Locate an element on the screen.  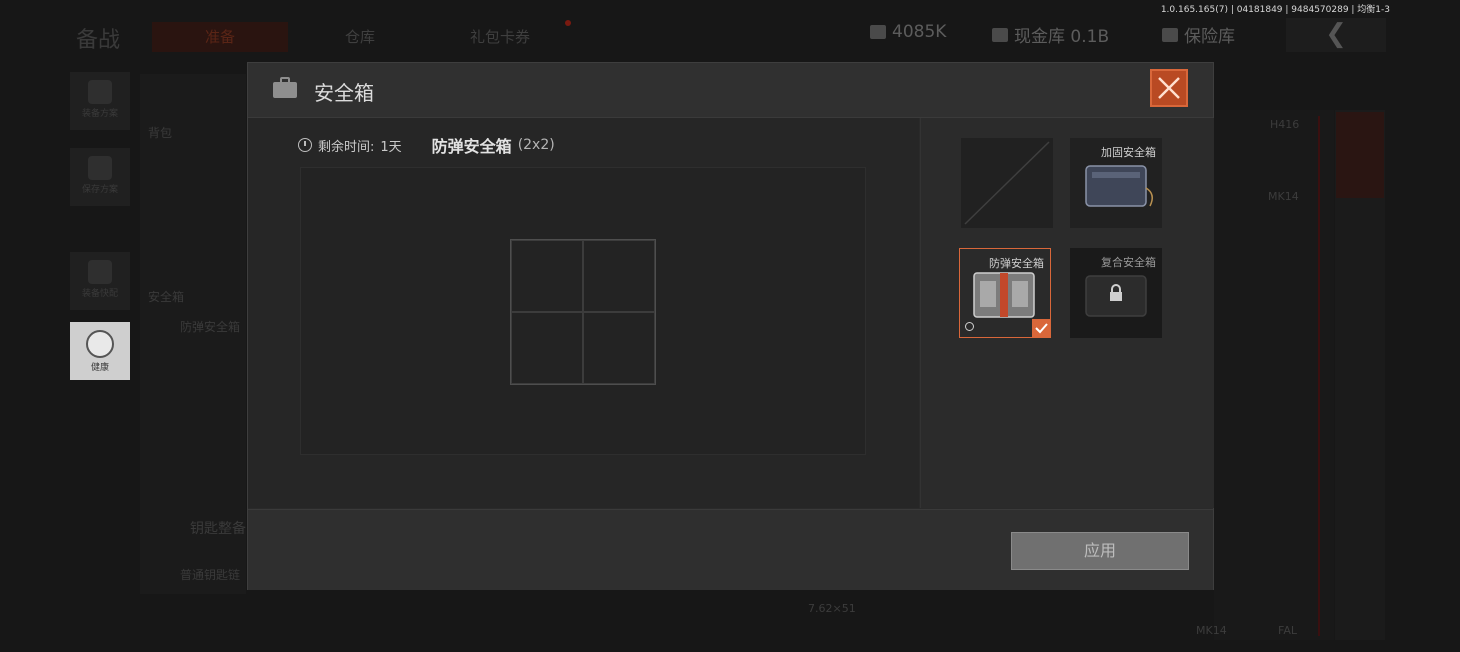
clock-icon is located at coordinates (305, 145).